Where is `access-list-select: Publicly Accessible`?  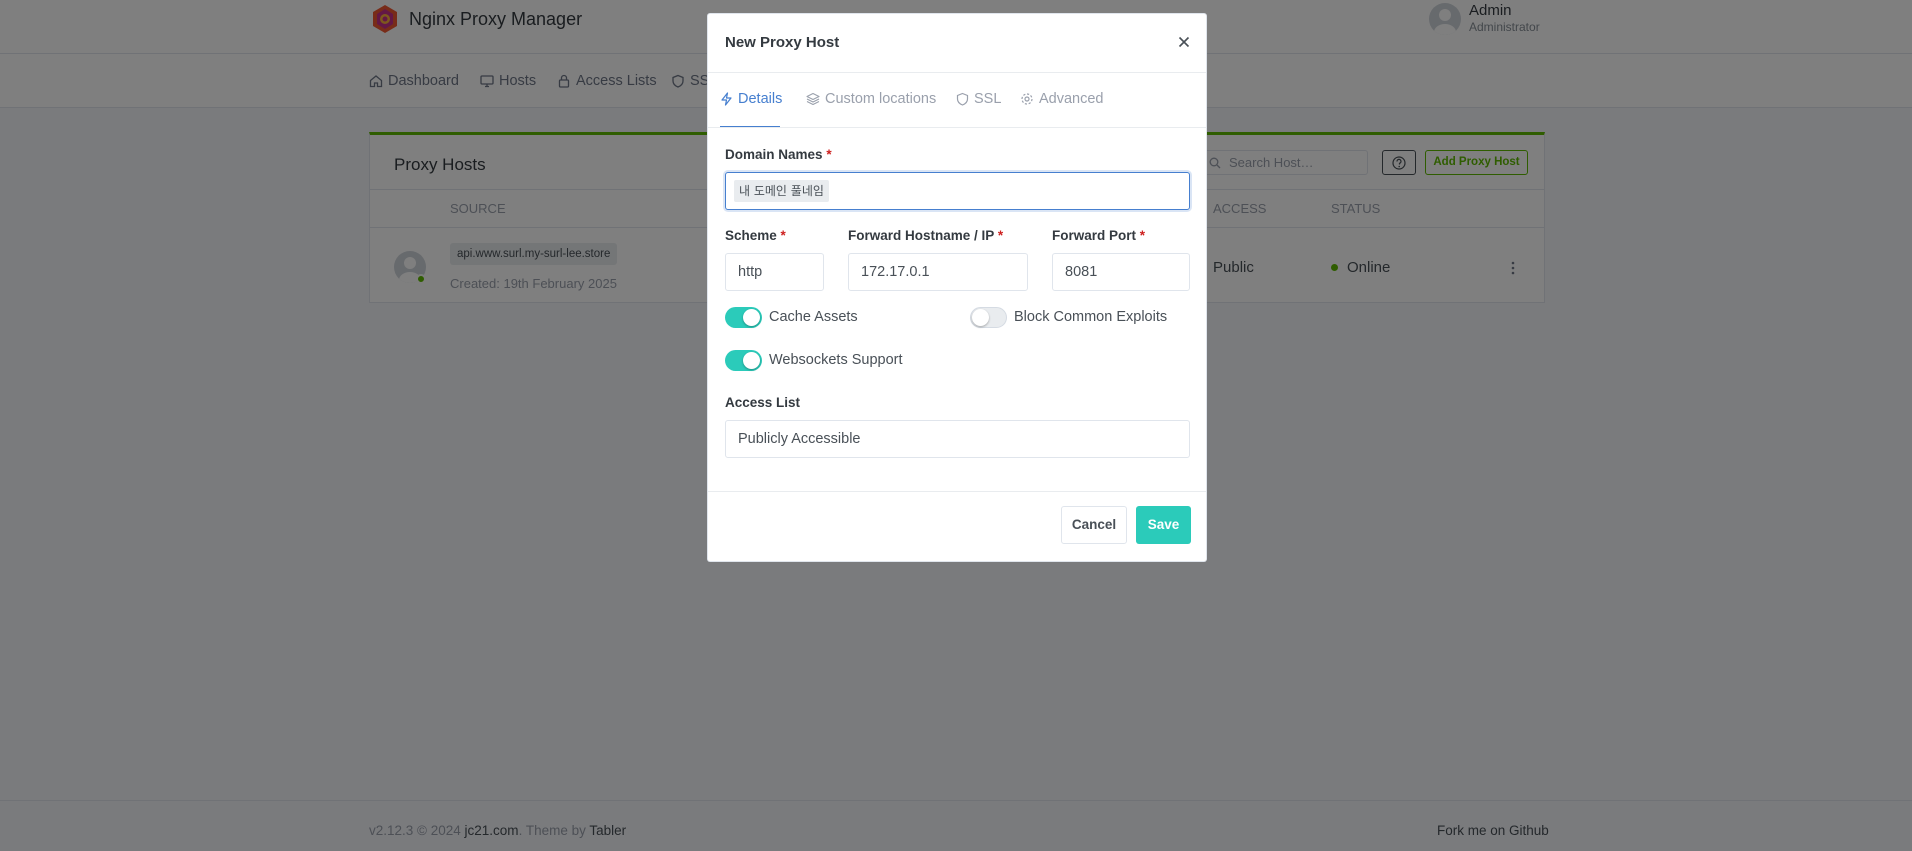 access-list-select: Publicly Accessible is located at coordinates (957, 439).